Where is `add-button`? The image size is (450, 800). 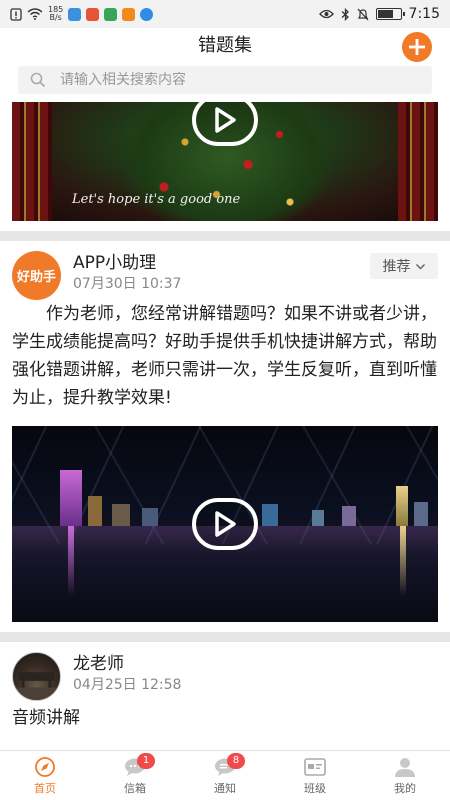 add-button is located at coordinates (417, 47).